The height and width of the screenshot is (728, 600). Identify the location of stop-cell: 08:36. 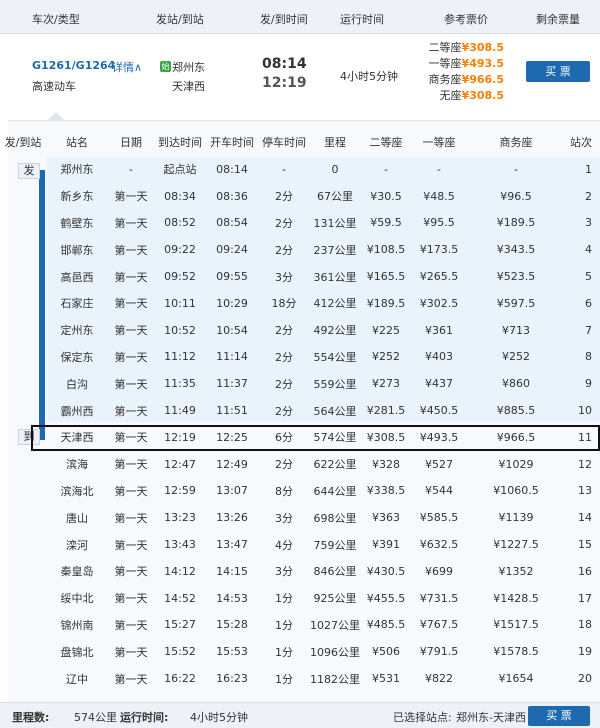
(232, 196).